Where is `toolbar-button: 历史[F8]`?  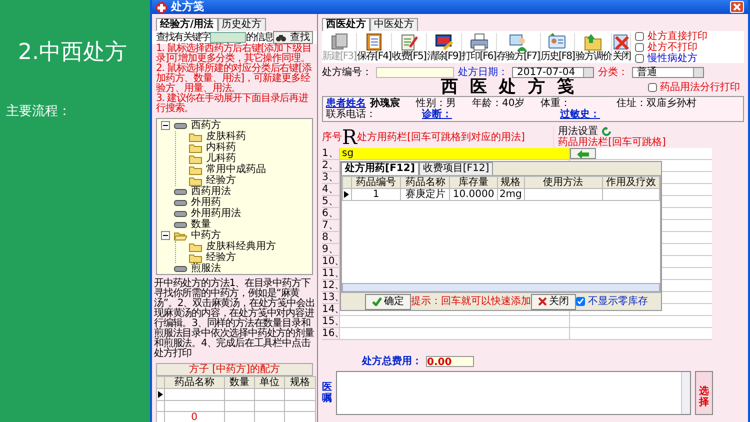
toolbar-button: 历史[F8] is located at coordinates (558, 47).